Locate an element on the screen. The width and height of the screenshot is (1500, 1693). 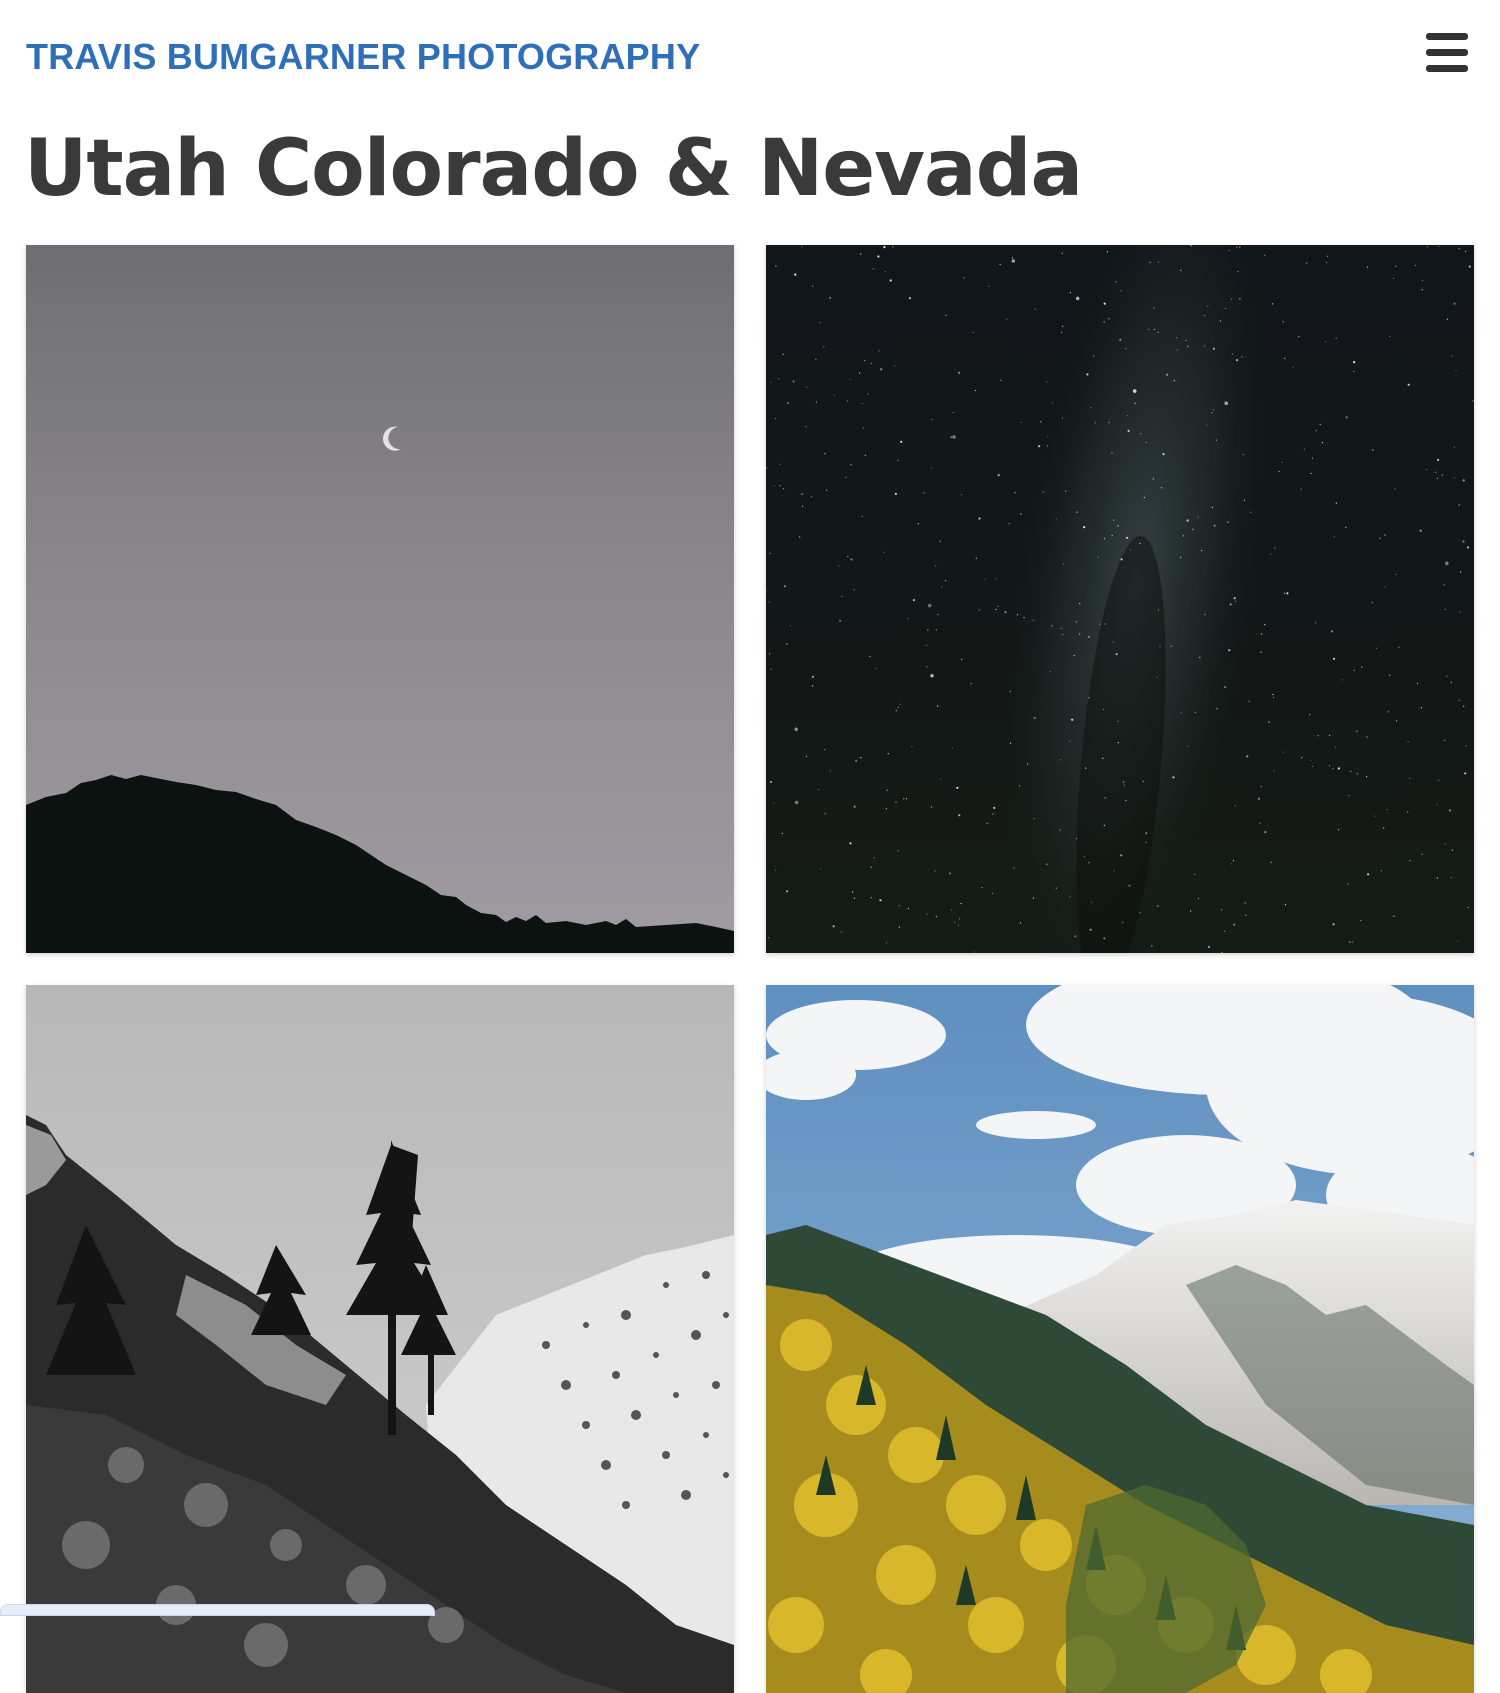
bottom-panel-tab is located at coordinates (217, 1610).